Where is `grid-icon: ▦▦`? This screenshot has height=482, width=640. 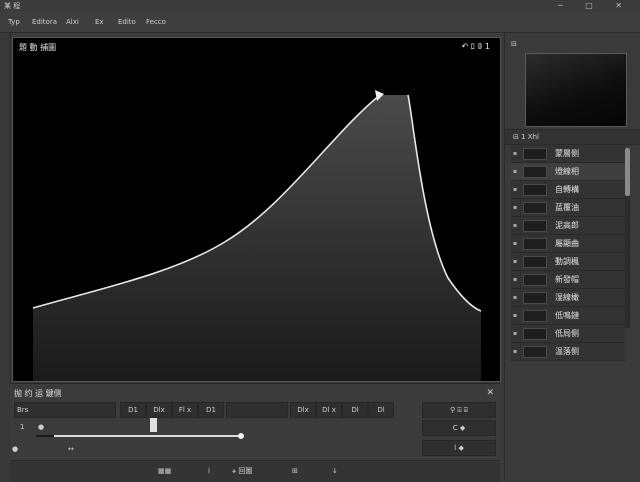
grid-icon: ▦▦ is located at coordinates (164, 471).